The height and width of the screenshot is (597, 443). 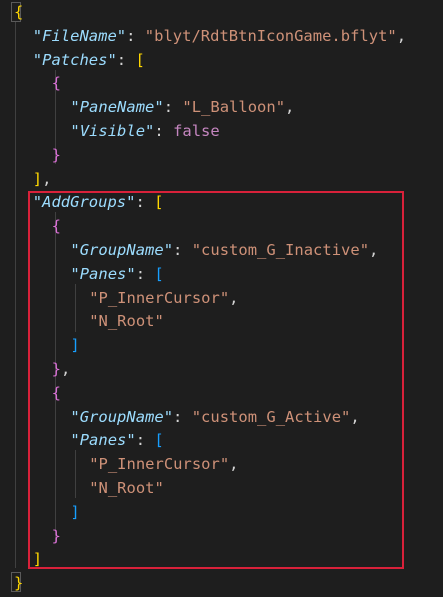 What do you see at coordinates (19, 12) in the screenshot?
I see `brace: {` at bounding box center [19, 12].